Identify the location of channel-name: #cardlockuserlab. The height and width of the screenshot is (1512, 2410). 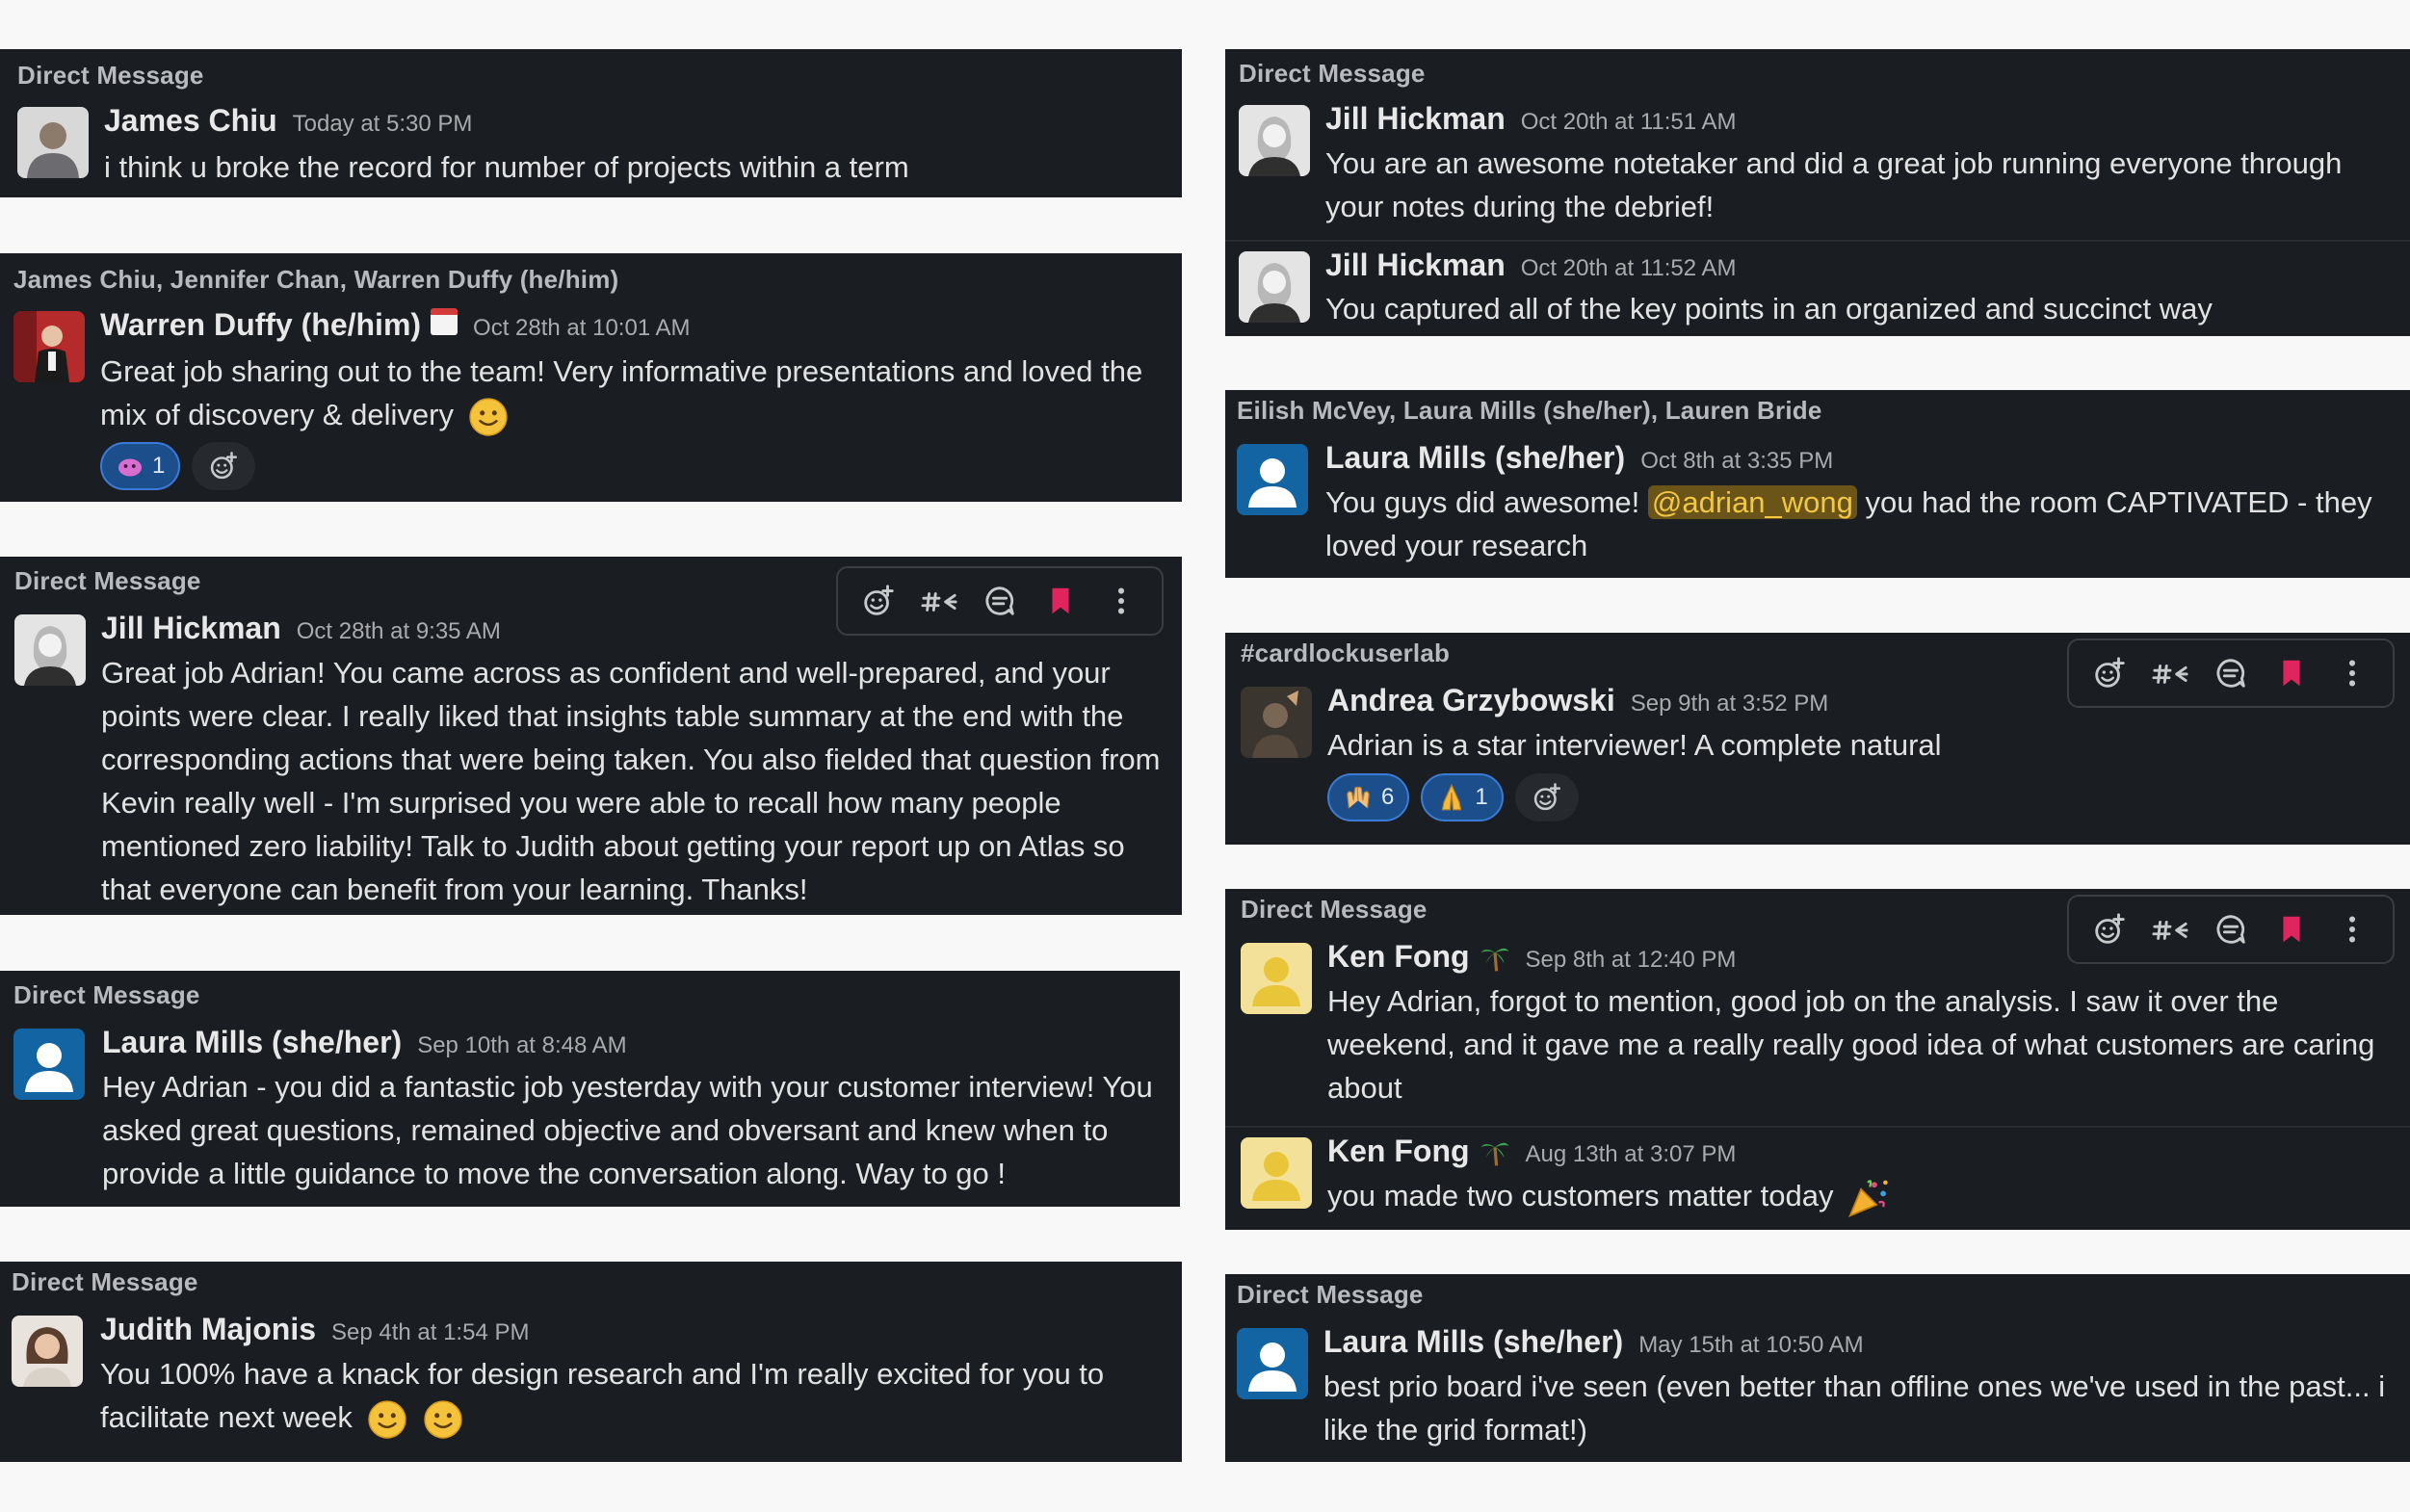
(1346, 653).